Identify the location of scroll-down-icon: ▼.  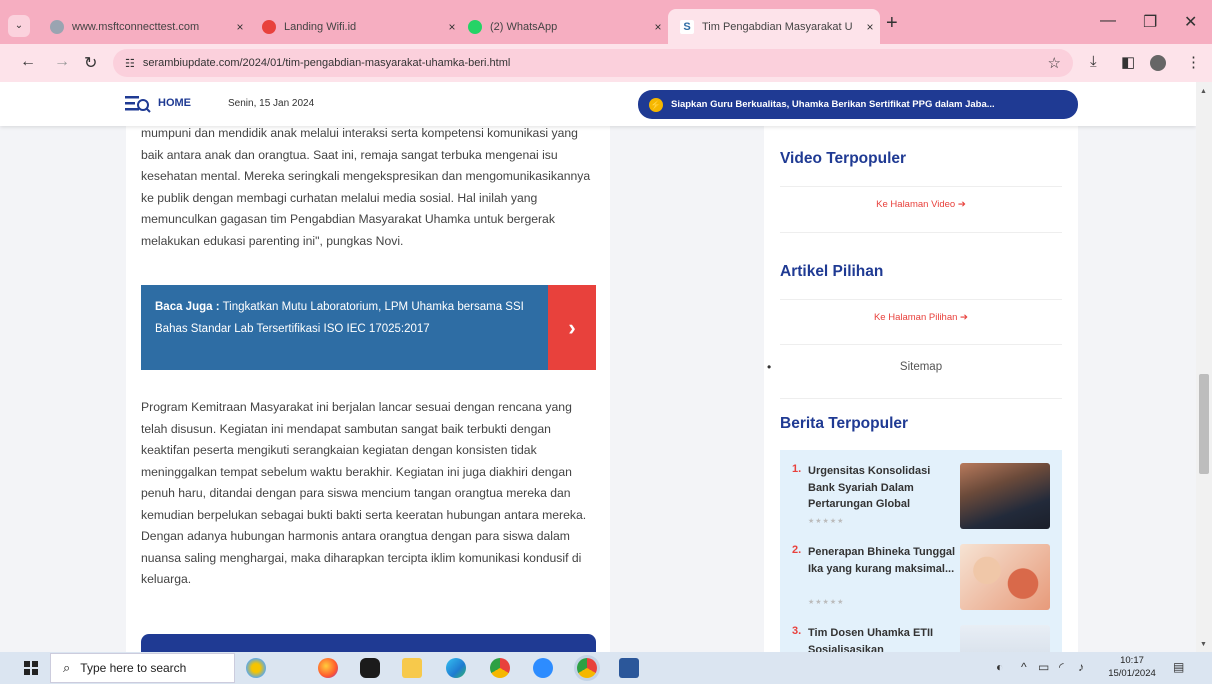
(1203, 644).